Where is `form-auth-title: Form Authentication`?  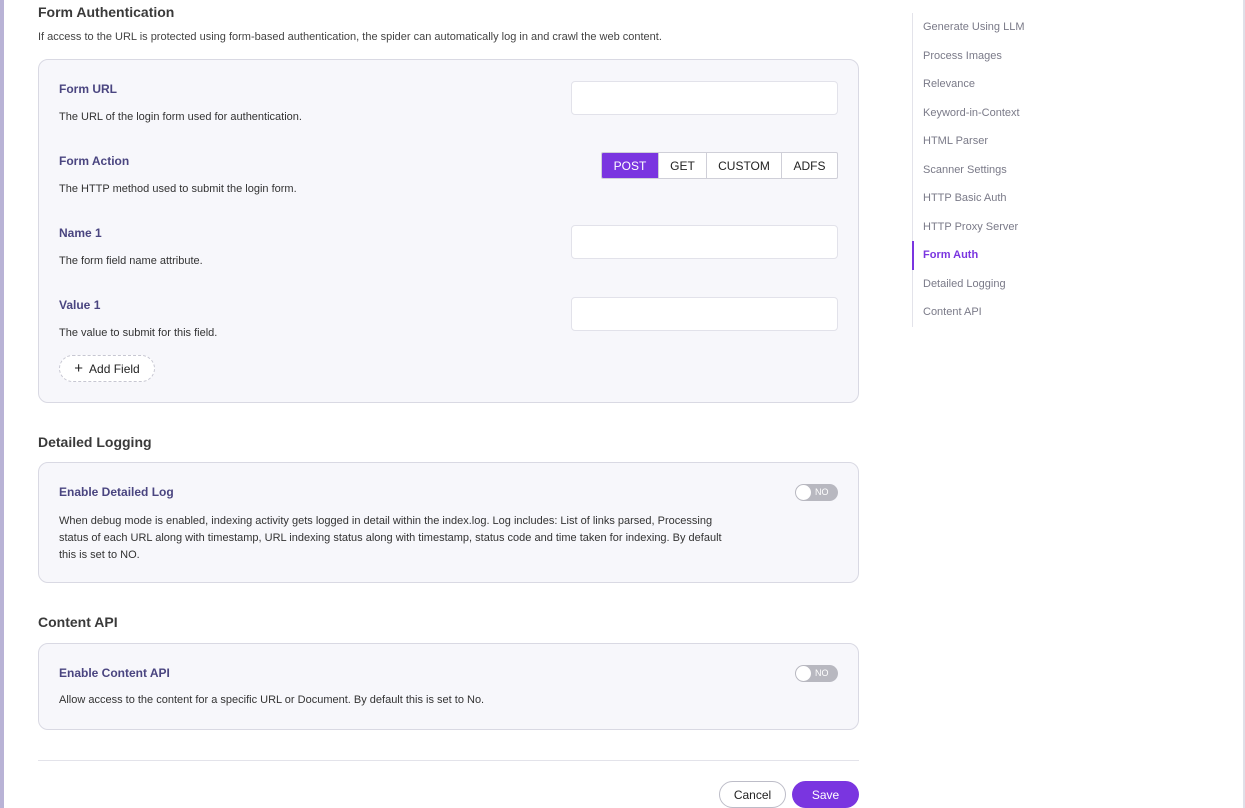
form-auth-title: Form Authentication is located at coordinates (106, 12).